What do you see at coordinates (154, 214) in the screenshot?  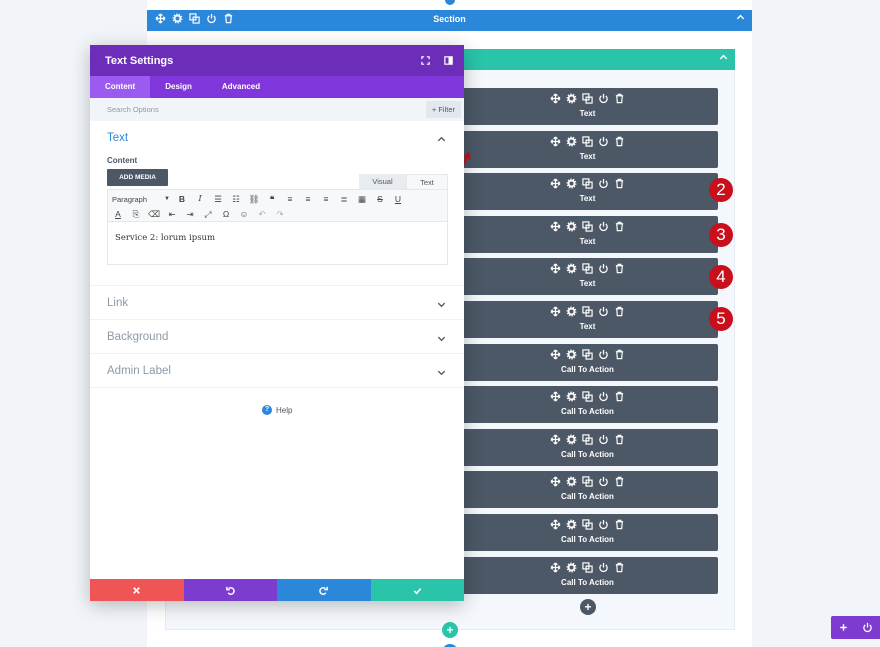 I see `clear-format-icon: ⌫` at bounding box center [154, 214].